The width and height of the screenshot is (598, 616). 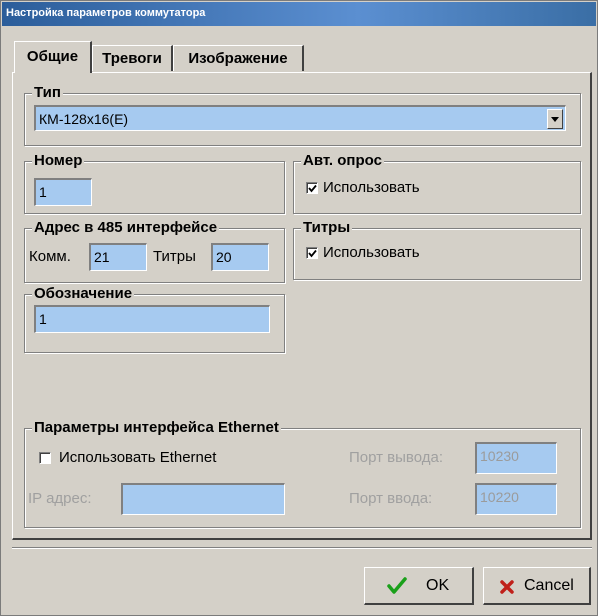 What do you see at coordinates (203, 499) in the screenshot?
I see `ip-address-input` at bounding box center [203, 499].